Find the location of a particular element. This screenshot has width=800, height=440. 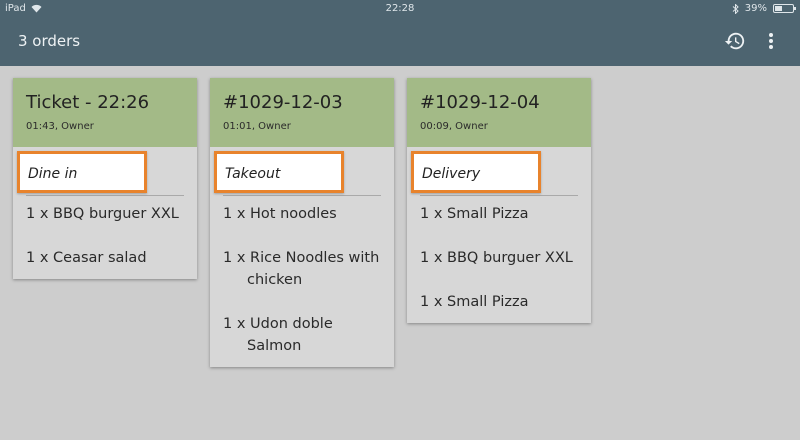

order-title: #1029-12-03 is located at coordinates (283, 102).